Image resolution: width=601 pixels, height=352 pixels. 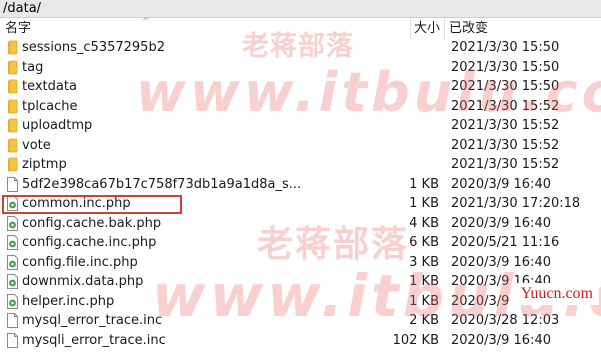 What do you see at coordinates (300, 126) in the screenshot?
I see `file-row: uploadtmp 2021/3/30 15:52` at bounding box center [300, 126].